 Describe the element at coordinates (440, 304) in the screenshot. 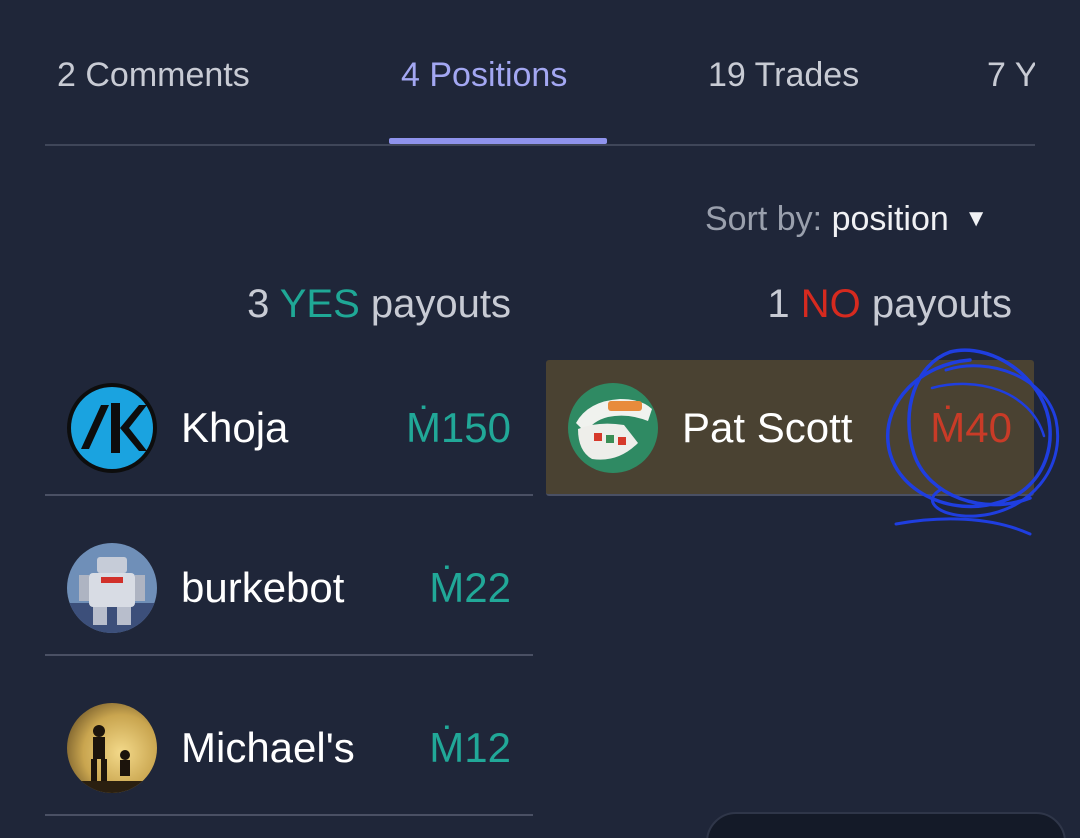

I see `yes-payouts-suffix: payouts` at that location.